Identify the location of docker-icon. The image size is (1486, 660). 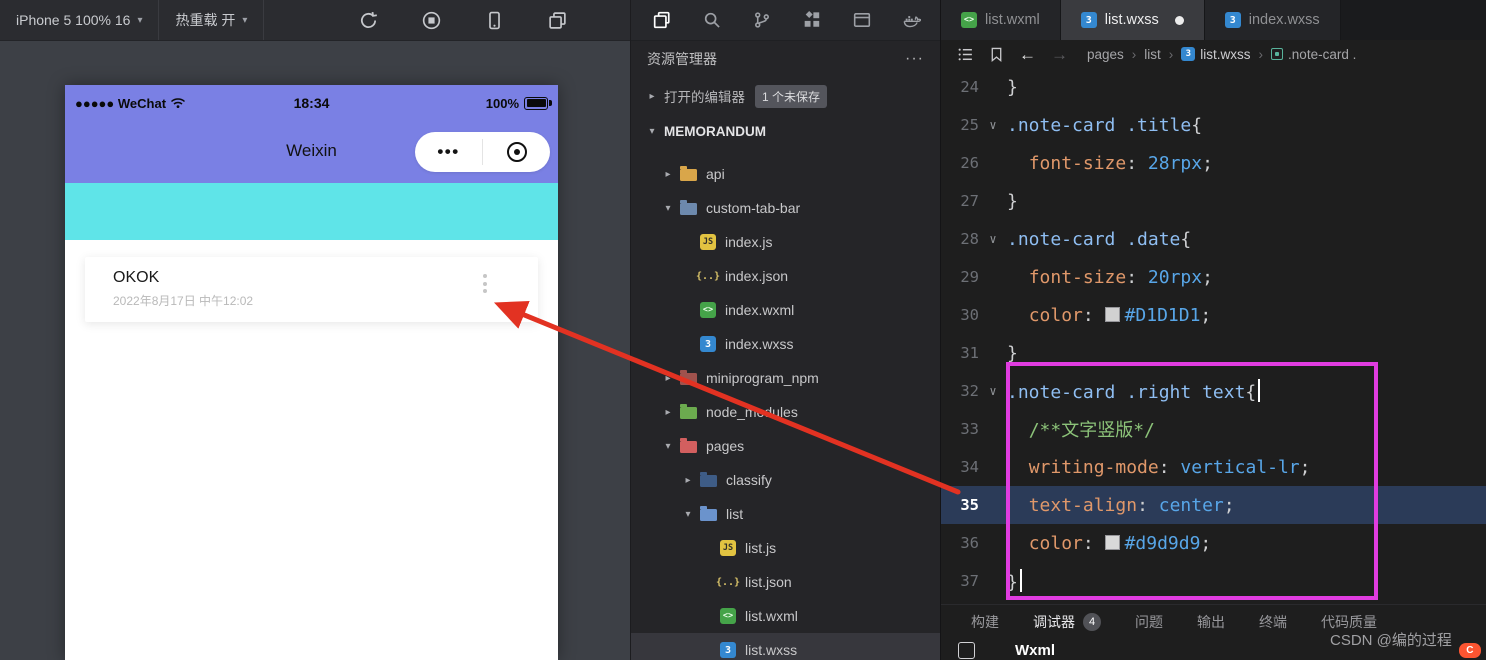
(912, 20).